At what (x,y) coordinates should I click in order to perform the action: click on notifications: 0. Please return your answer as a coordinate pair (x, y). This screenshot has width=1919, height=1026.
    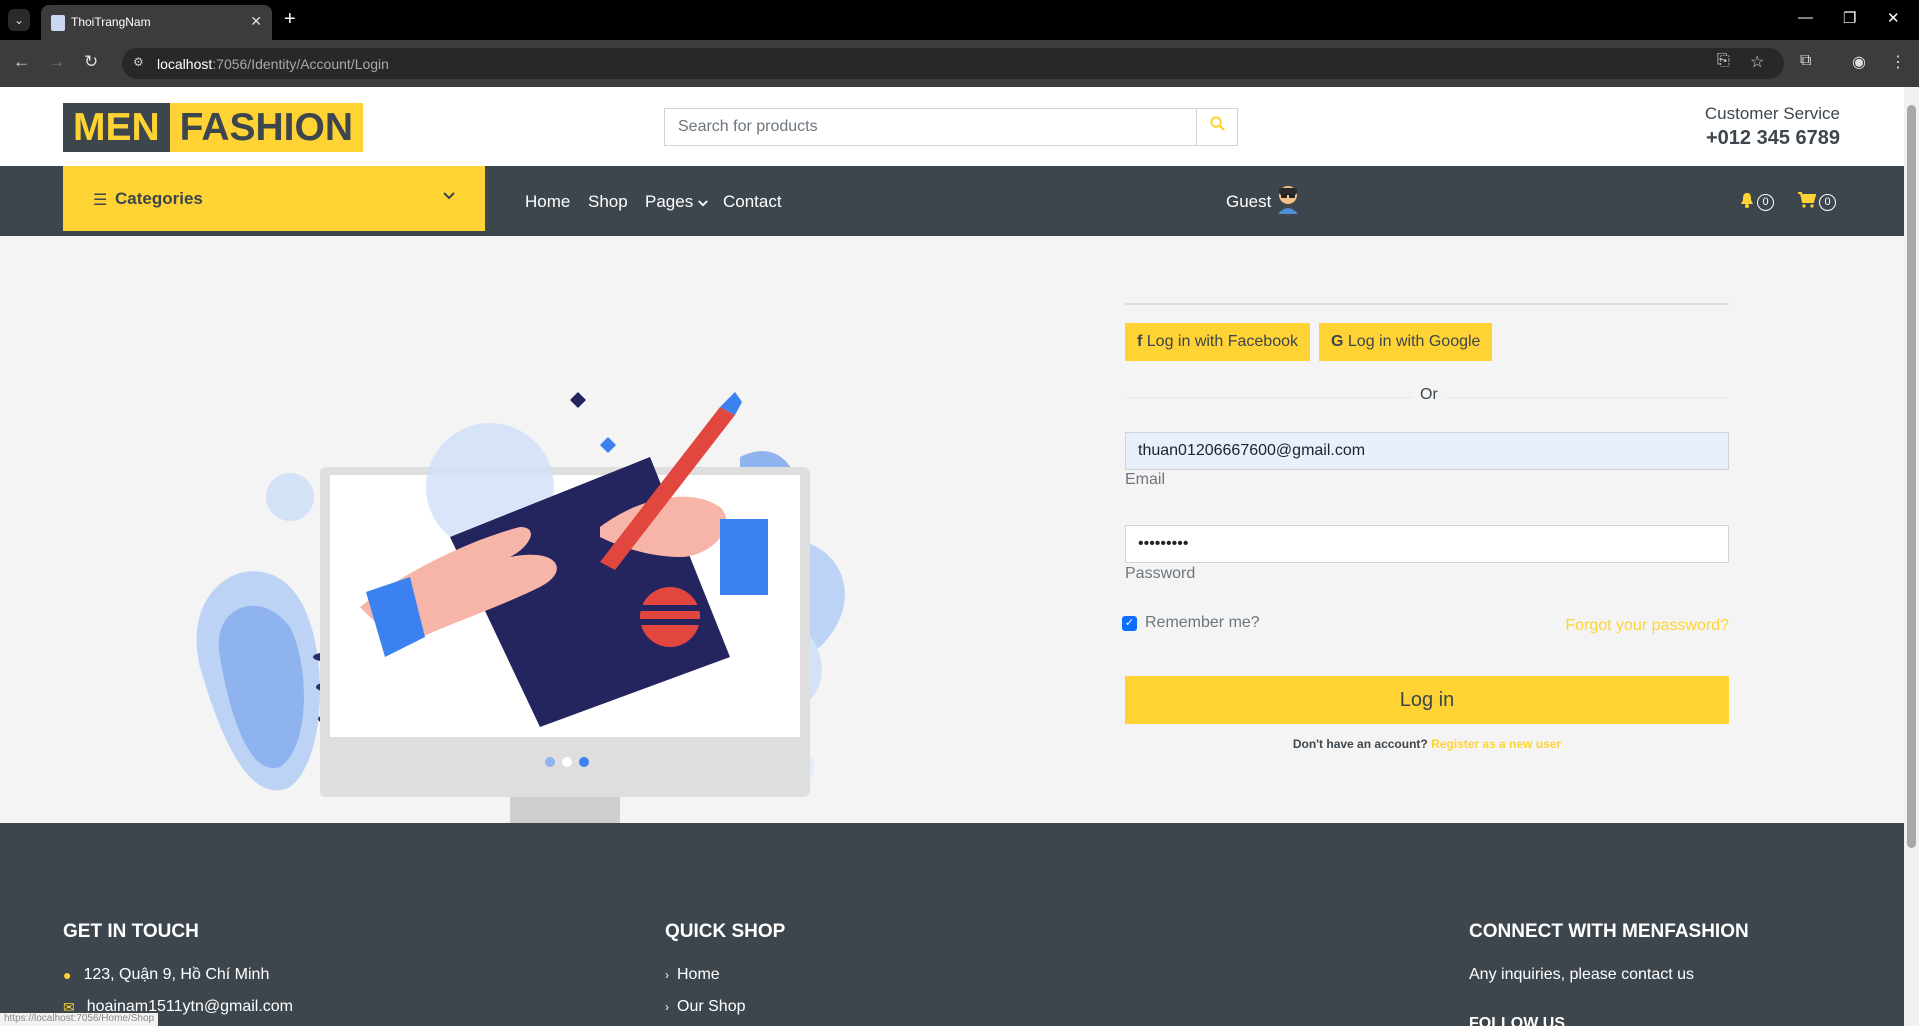
    Looking at the image, I should click on (1757, 202).